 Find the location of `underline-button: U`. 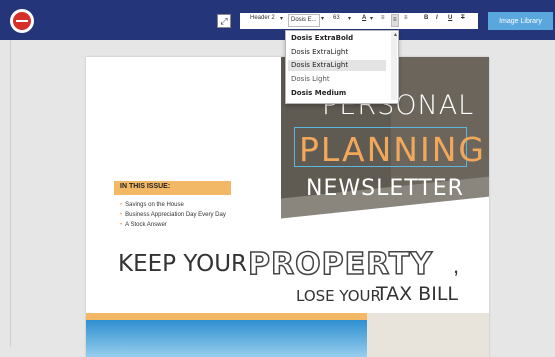

underline-button: U is located at coordinates (450, 18).